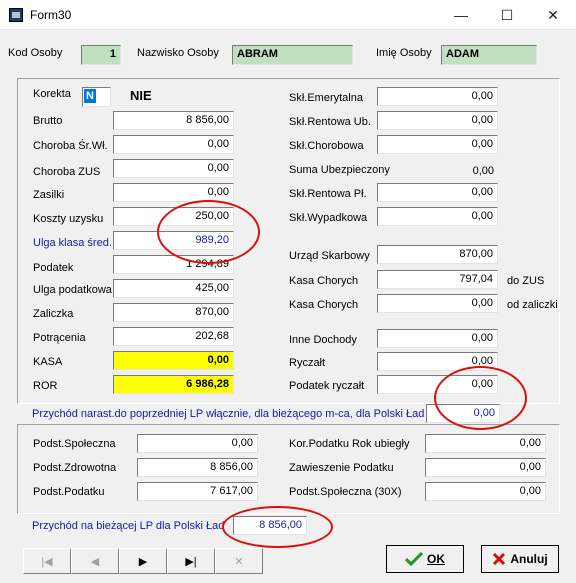 Image resolution: width=576 pixels, height=583 pixels. I want to click on przychod-narast-field: 0,00, so click(463, 413).